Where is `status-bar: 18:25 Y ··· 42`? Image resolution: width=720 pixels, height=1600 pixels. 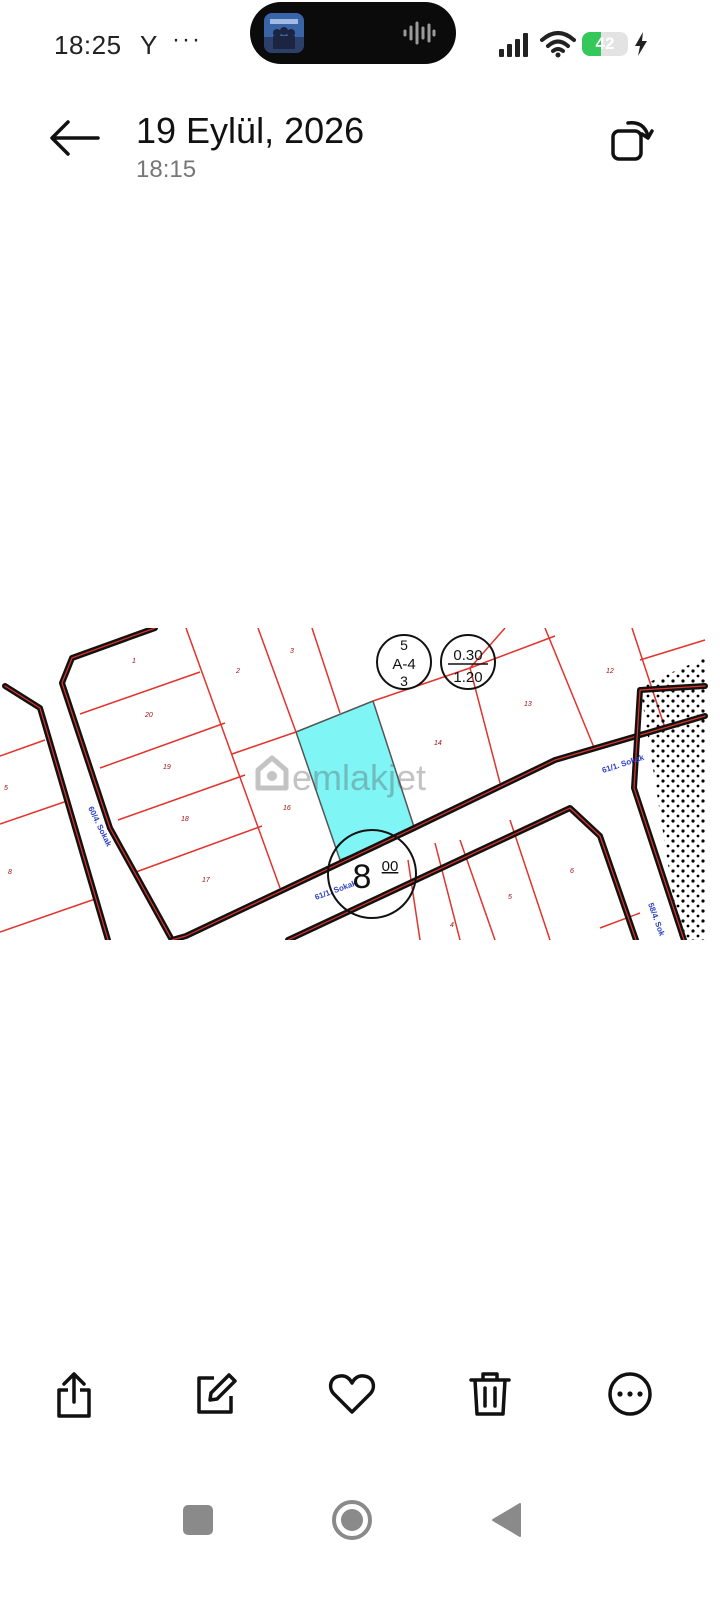 status-bar: 18:25 Y ··· 42 is located at coordinates (360, 45).